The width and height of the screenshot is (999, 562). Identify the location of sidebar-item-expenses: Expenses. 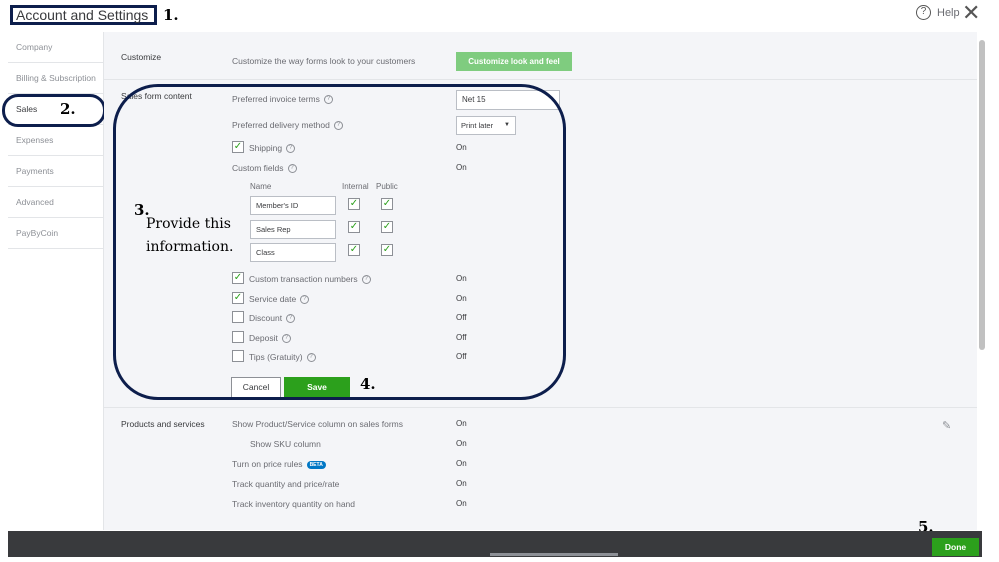
(56, 140).